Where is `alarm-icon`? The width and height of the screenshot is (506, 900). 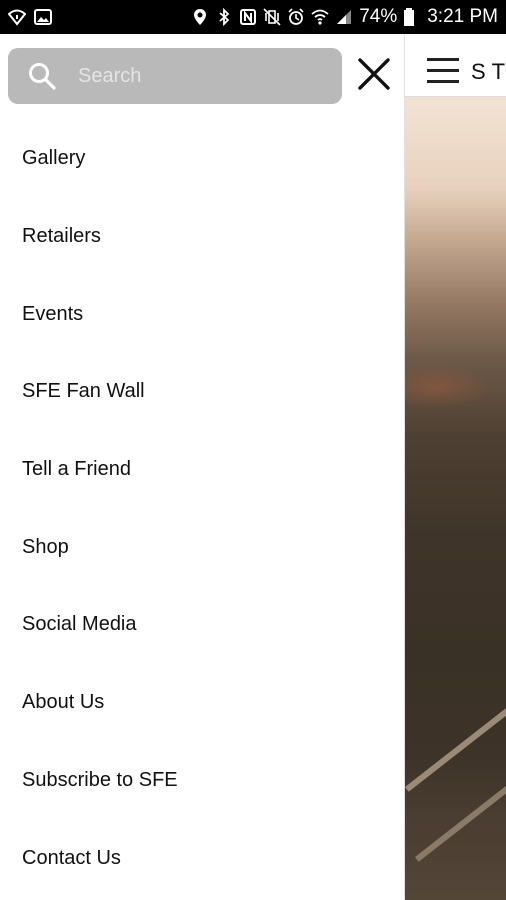 alarm-icon is located at coordinates (296, 17).